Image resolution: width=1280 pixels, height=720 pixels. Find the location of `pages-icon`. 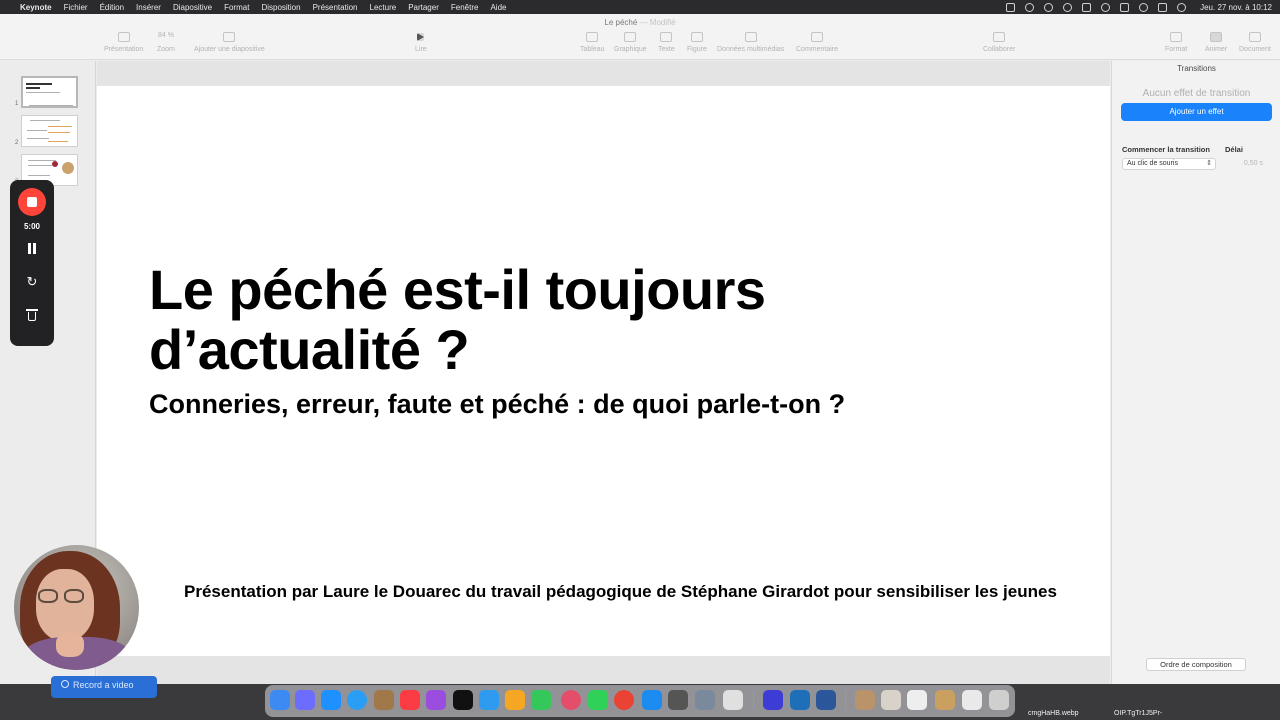

pages-icon is located at coordinates (515, 700).